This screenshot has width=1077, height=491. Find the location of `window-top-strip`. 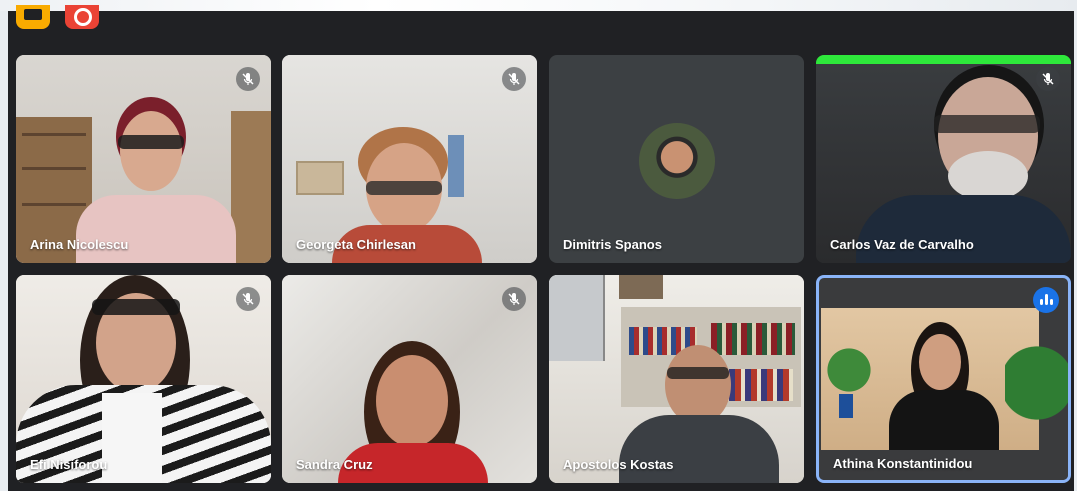

window-top-strip is located at coordinates (538, 5).